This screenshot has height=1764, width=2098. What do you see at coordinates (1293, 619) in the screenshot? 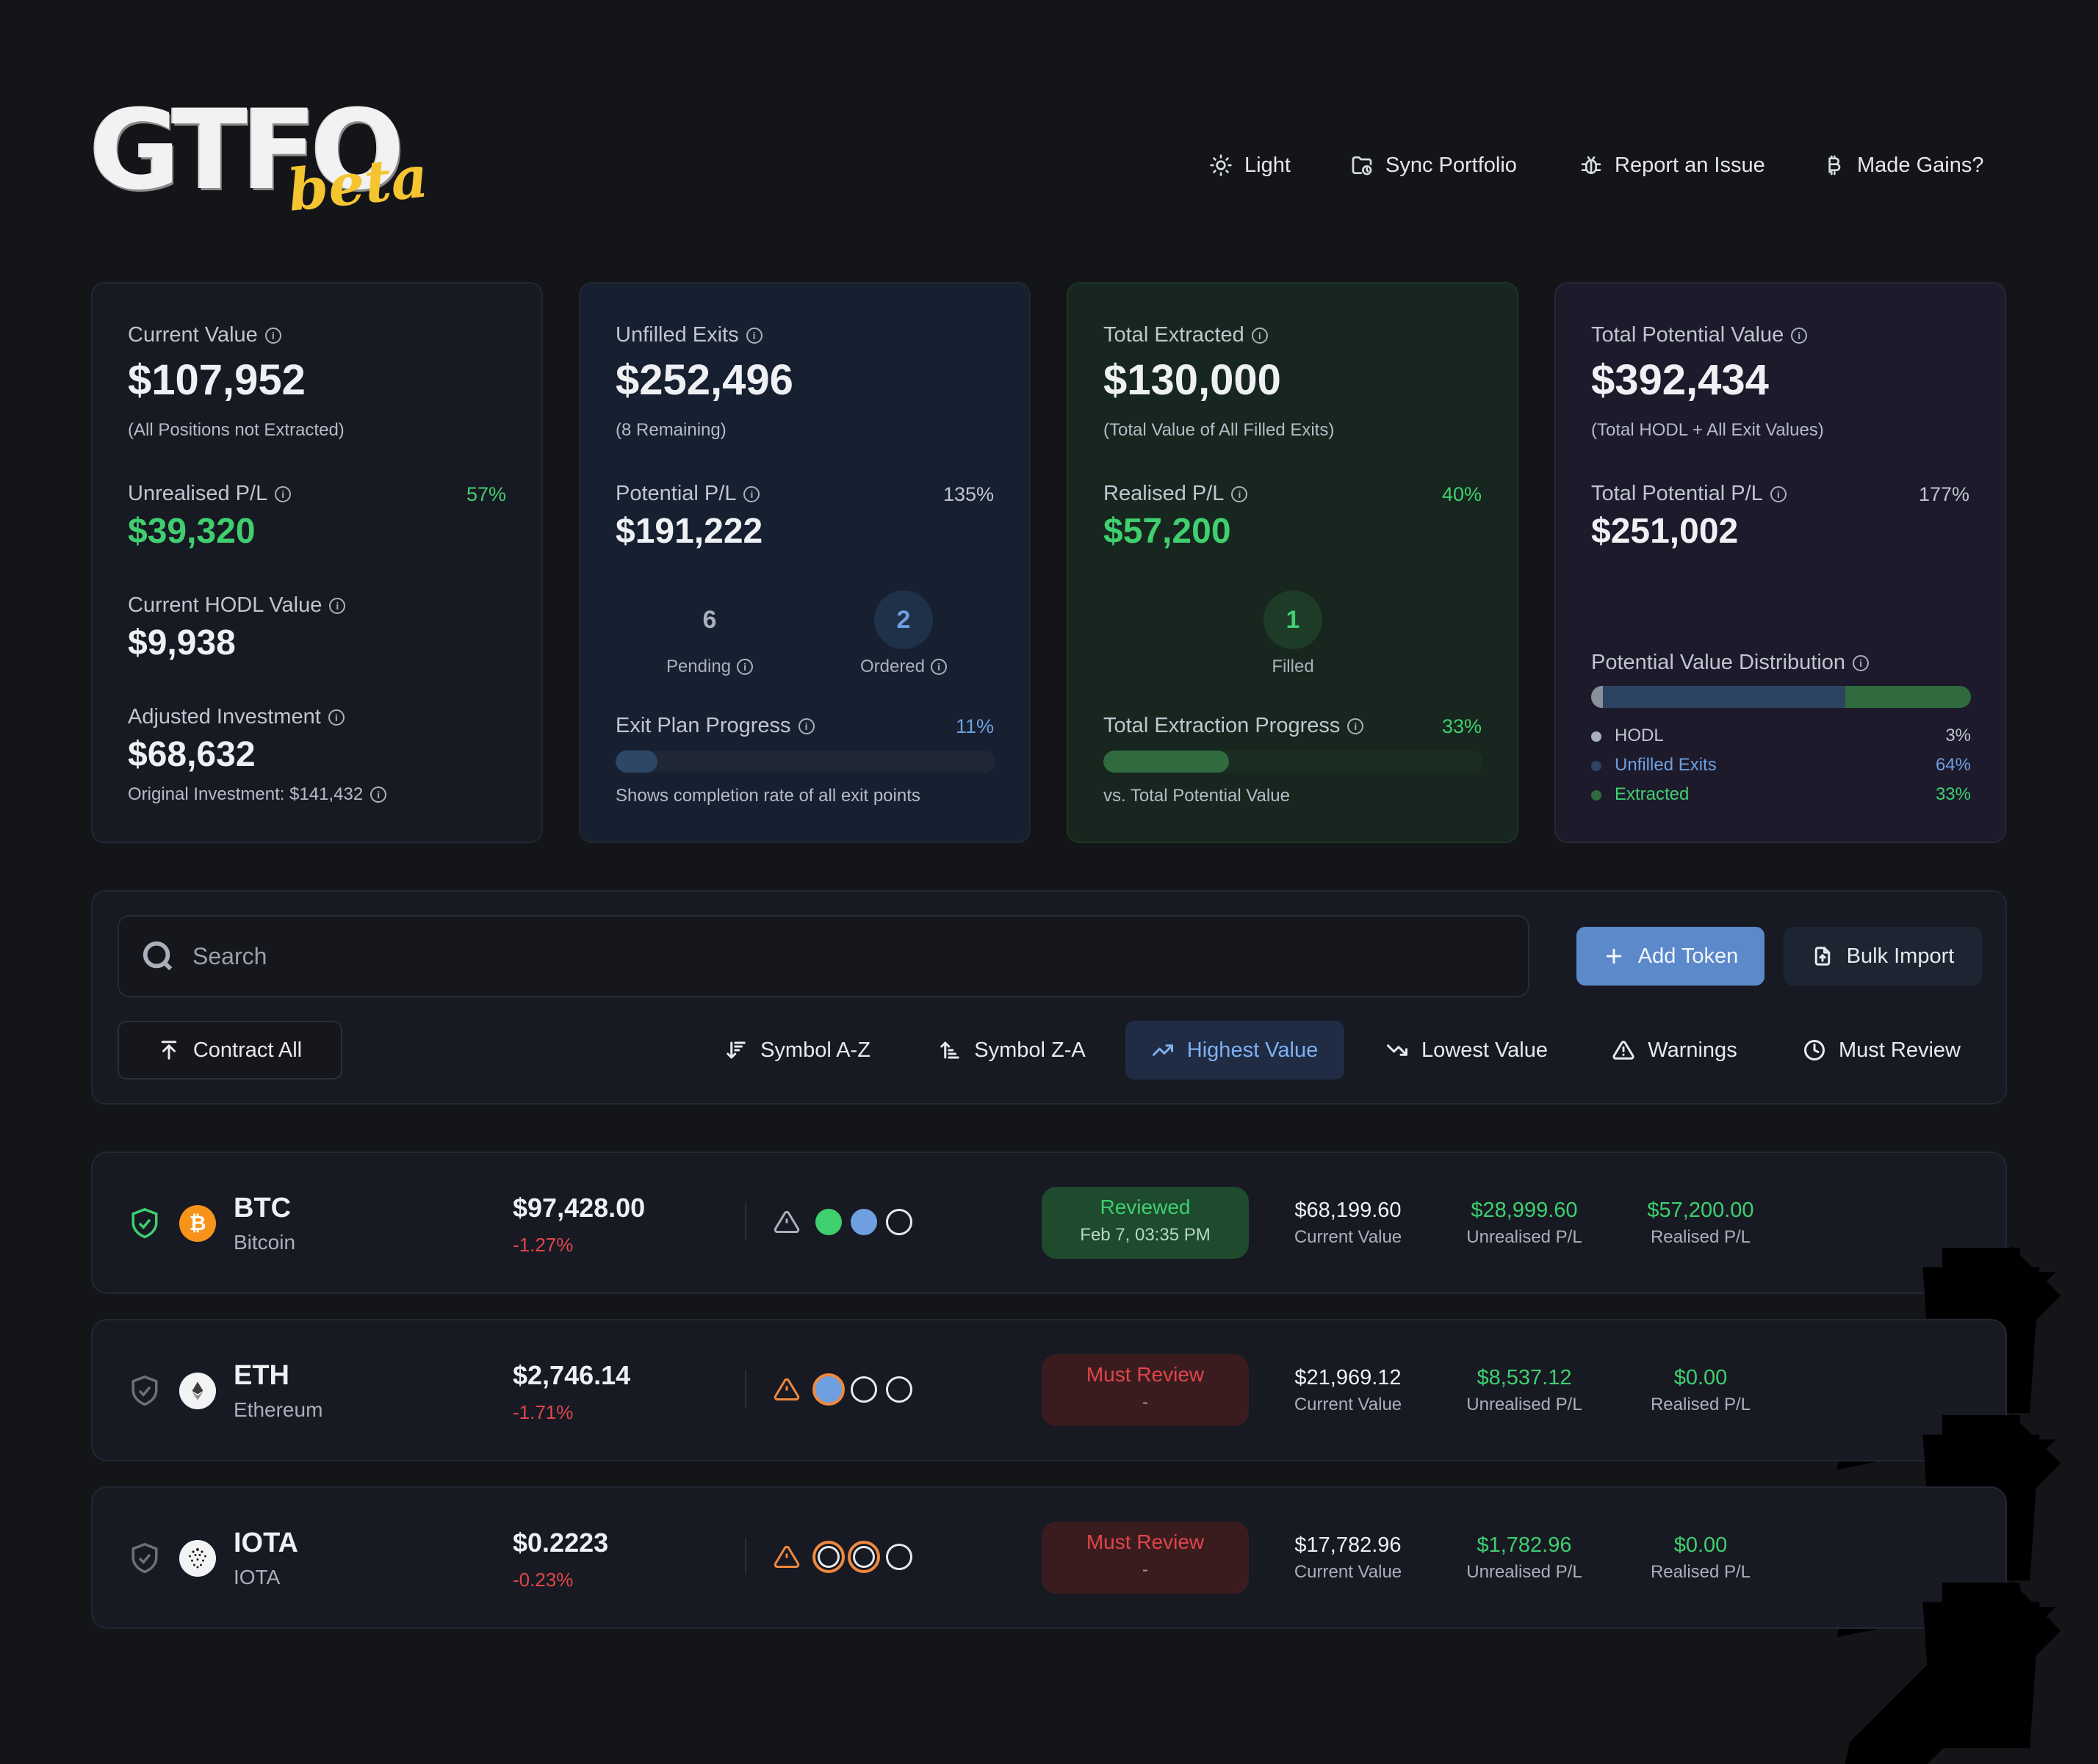
I see `filled-count: 1` at bounding box center [1293, 619].